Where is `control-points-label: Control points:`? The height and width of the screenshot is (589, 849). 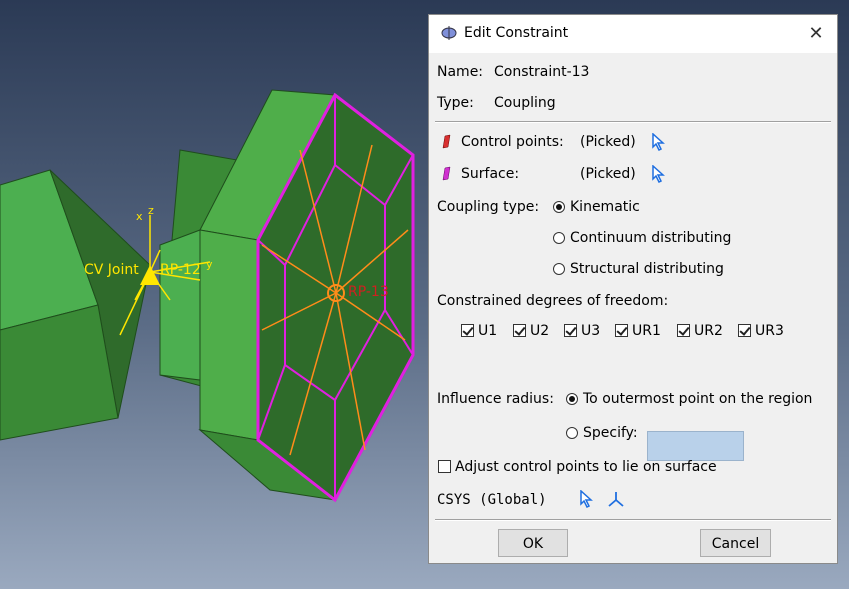 control-points-label: Control points: is located at coordinates (512, 142).